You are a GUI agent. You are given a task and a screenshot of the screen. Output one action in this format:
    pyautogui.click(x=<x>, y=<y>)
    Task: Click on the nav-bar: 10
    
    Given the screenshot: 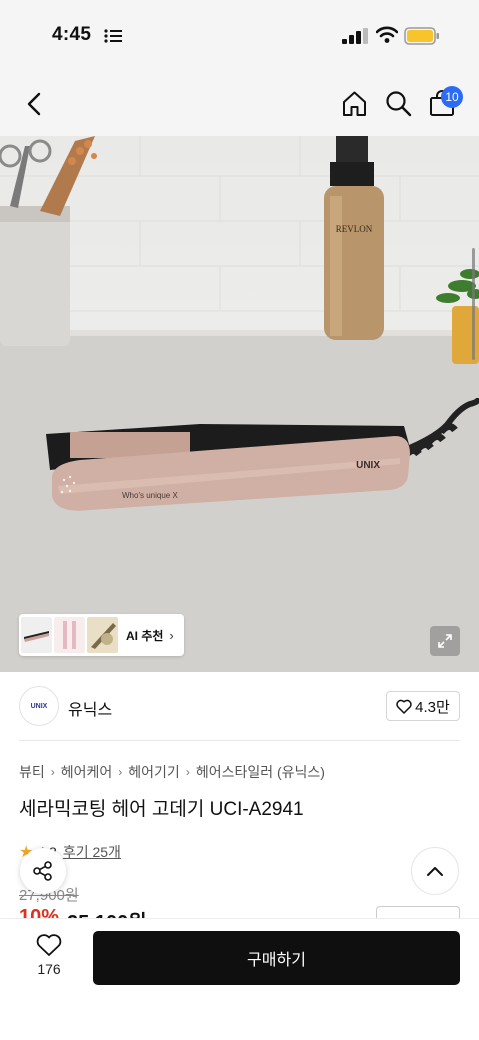 What is the action you would take?
    pyautogui.click(x=239, y=103)
    